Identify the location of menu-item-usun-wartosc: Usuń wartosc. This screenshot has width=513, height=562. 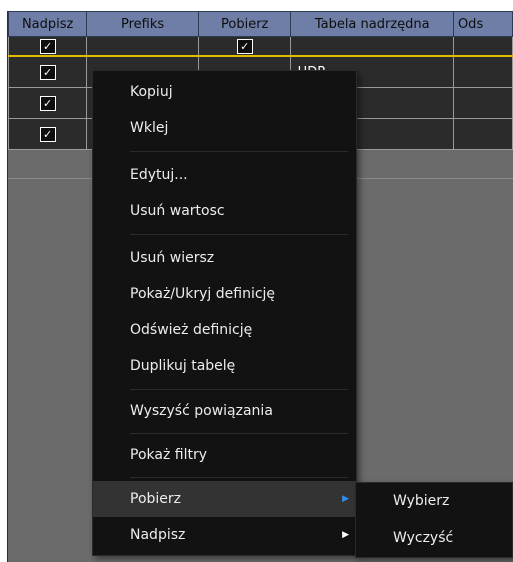
(224, 211).